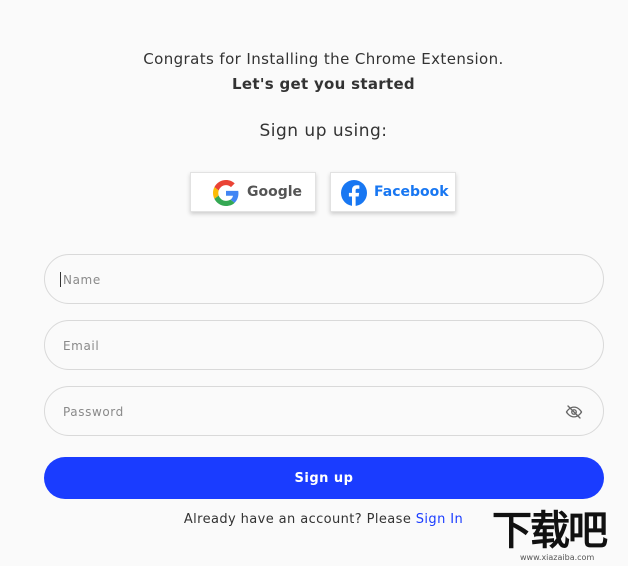 This screenshot has height=566, width=628. Describe the element at coordinates (439, 519) in the screenshot. I see `signin-link: Sign In` at that location.